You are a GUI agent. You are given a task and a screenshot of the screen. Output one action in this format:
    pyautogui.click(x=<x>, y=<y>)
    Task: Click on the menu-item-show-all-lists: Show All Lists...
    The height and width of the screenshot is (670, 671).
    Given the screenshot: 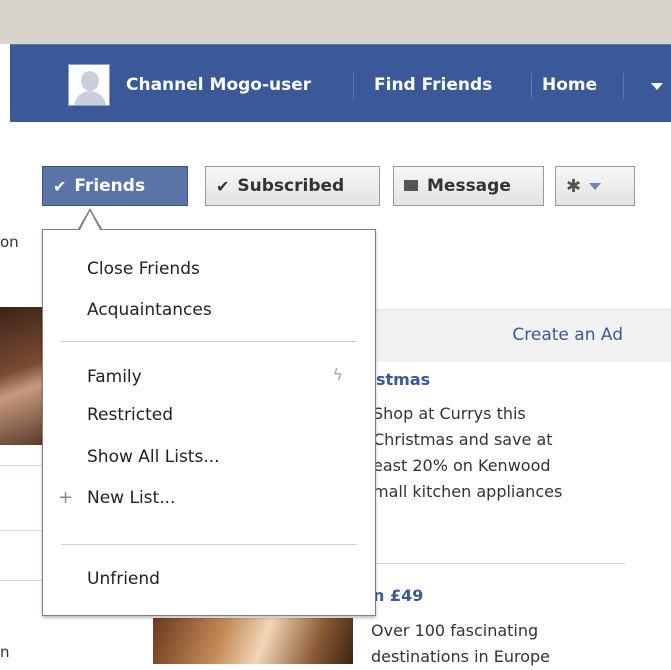 What is the action you would take?
    pyautogui.click(x=153, y=457)
    